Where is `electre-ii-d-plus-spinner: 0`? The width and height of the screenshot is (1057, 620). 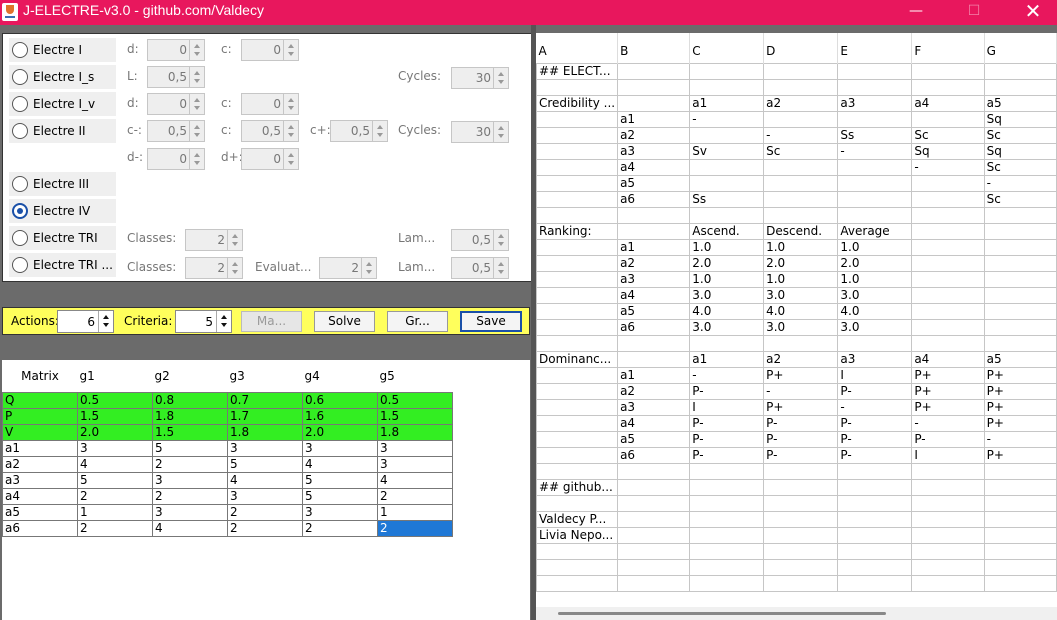
electre-ii-d-plus-spinner: 0 is located at coordinates (270, 159).